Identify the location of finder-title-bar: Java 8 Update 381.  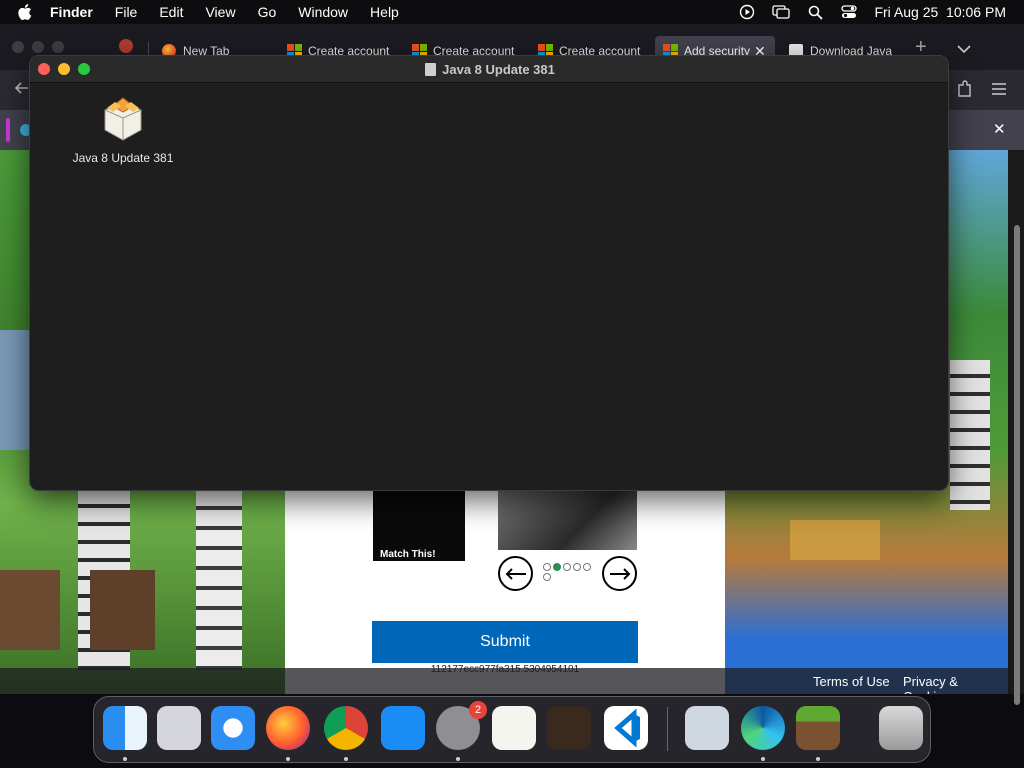
(489, 69).